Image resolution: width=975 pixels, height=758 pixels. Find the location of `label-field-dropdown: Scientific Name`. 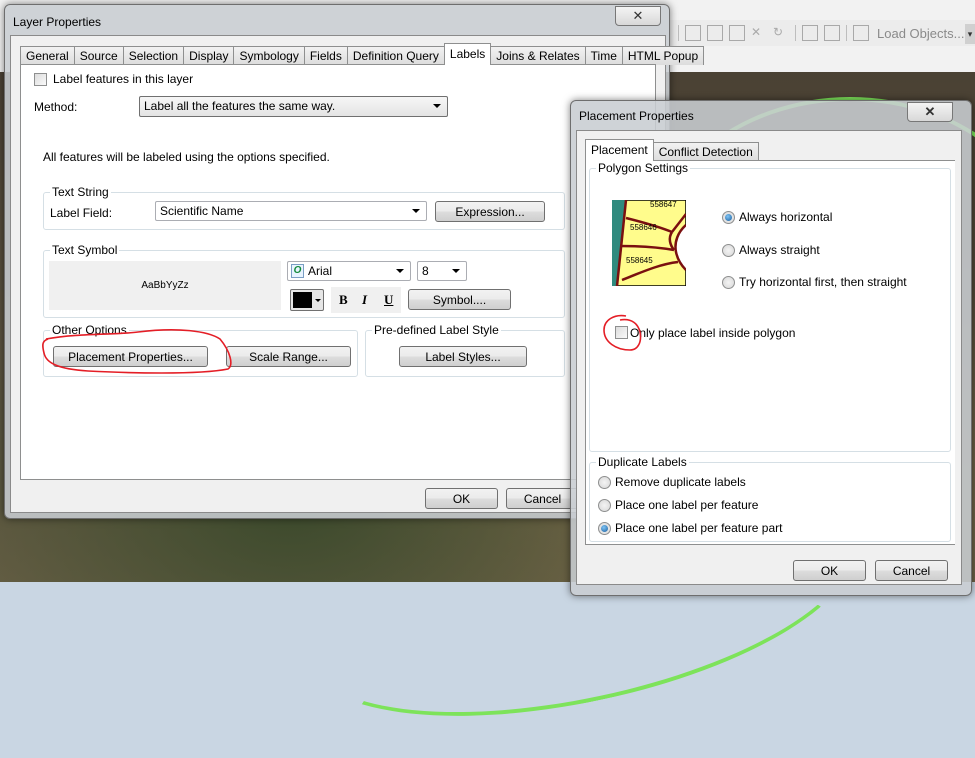

label-field-dropdown: Scientific Name is located at coordinates (291, 211).